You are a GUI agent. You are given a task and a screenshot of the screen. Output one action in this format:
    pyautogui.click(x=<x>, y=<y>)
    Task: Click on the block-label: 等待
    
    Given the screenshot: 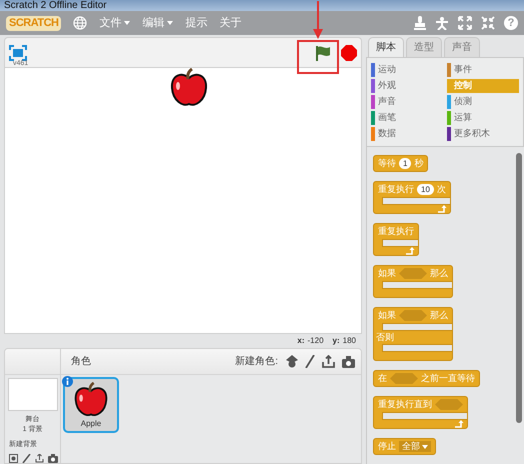 What is the action you would take?
    pyautogui.click(x=387, y=163)
    